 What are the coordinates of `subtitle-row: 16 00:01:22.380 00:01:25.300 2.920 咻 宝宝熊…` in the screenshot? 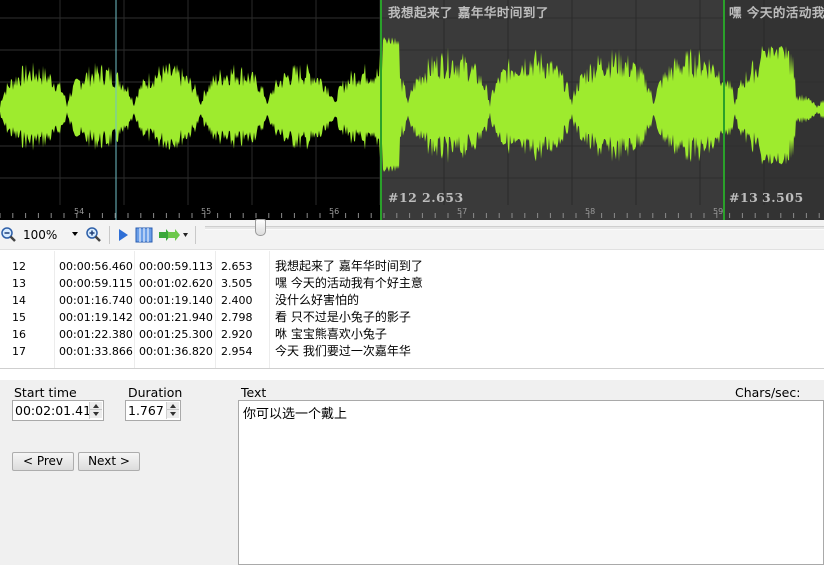 It's located at (412, 334).